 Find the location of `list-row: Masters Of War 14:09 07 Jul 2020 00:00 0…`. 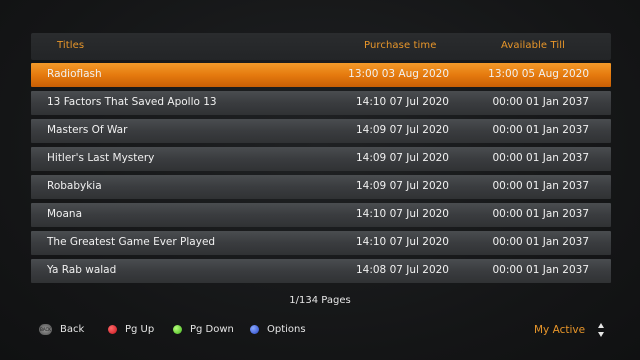

list-row: Masters Of War 14:09 07 Jul 2020 00:00 0… is located at coordinates (321, 131).